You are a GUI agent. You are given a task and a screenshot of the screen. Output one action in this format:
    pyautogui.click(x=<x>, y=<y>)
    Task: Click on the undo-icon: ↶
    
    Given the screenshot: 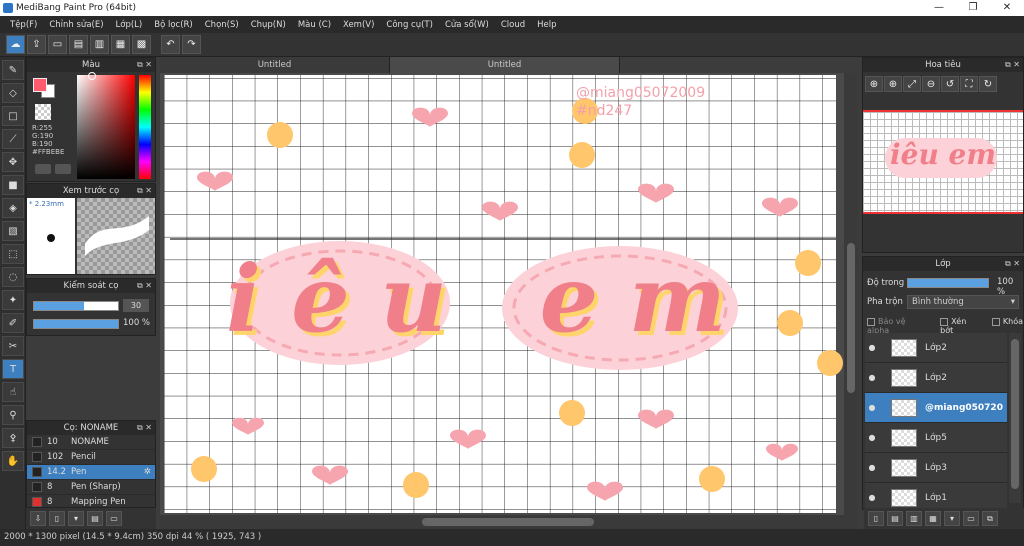 What is the action you would take?
    pyautogui.click(x=170, y=44)
    